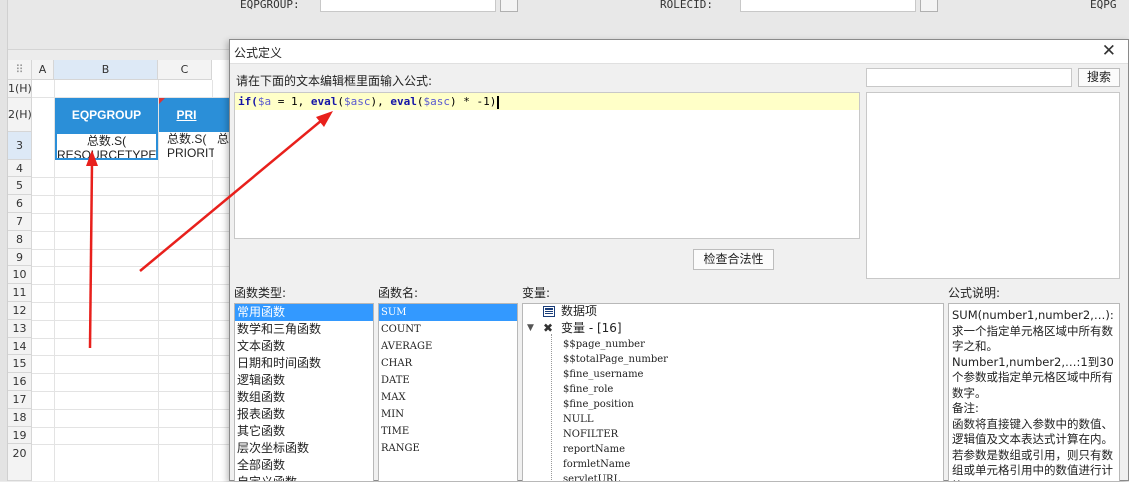 The height and width of the screenshot is (482, 1129). I want to click on selected-cell-b3: 总数.S( RESOURCETYPE), so click(106, 146).